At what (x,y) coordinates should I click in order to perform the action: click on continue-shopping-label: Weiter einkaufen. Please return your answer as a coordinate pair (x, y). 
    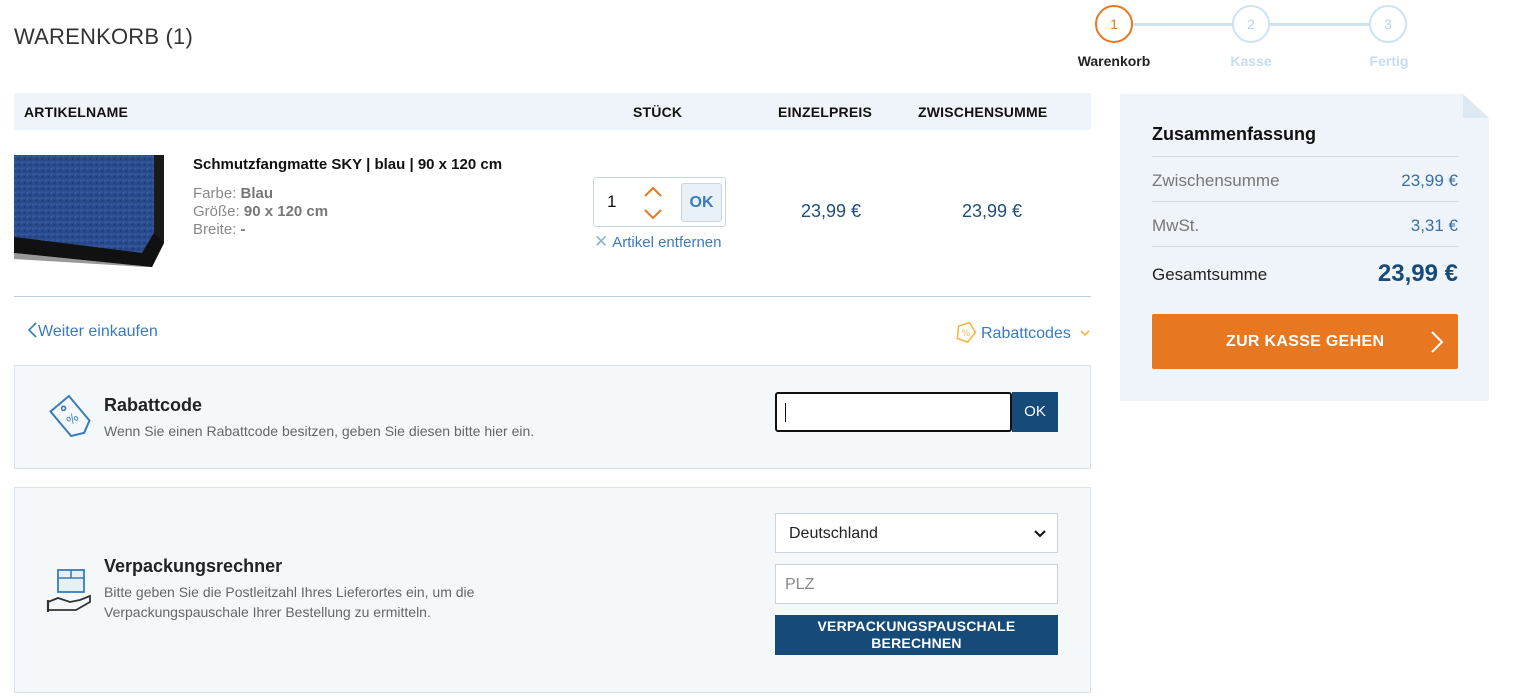
    Looking at the image, I should click on (98, 331).